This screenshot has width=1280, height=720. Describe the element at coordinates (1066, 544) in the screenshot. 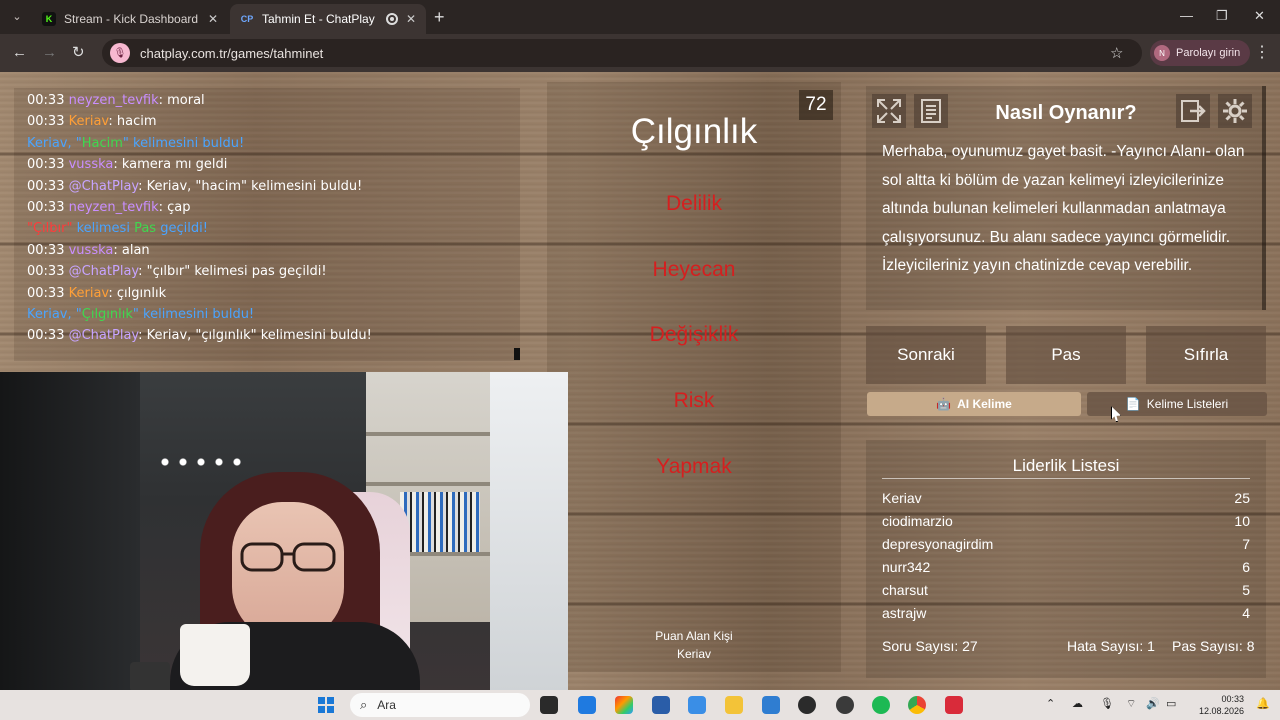

I see `leaderboard-row: depresyonagirdim 7` at that location.